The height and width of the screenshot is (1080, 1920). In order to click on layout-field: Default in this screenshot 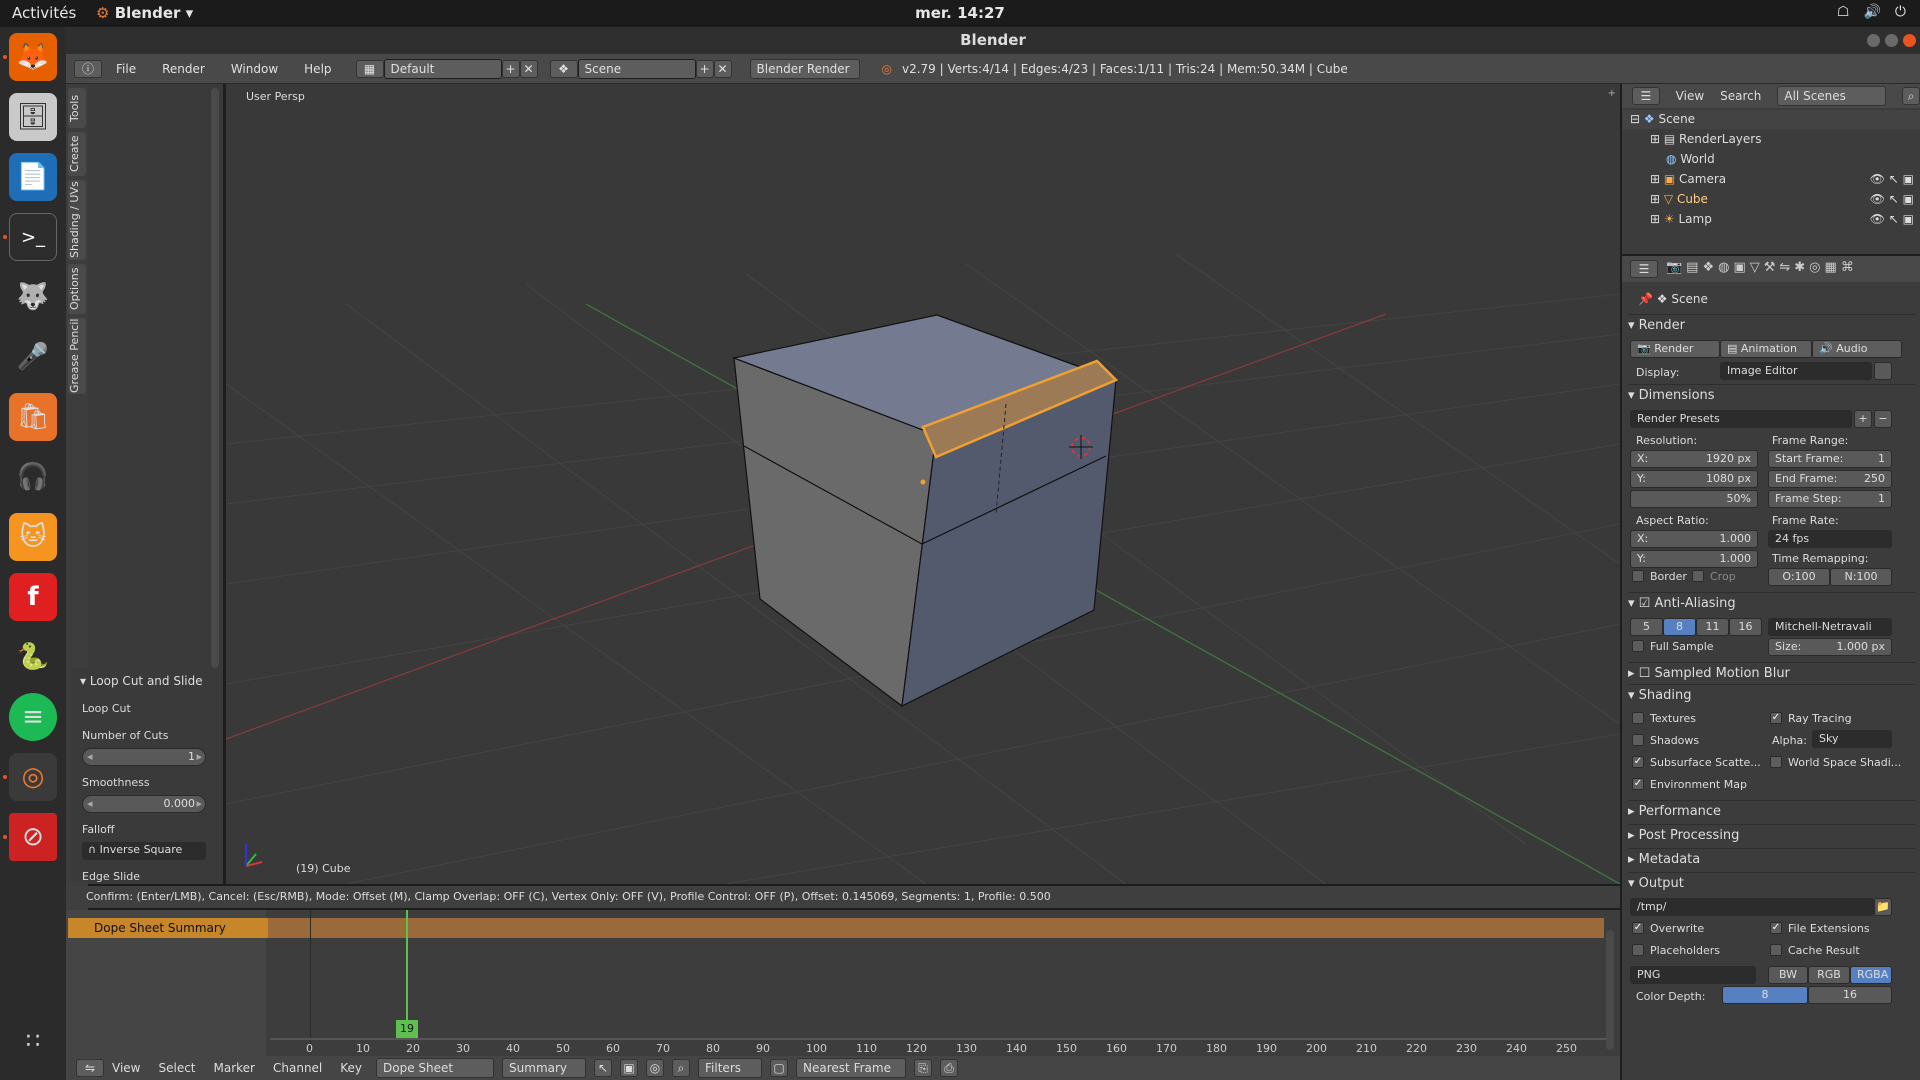, I will do `click(442, 68)`.